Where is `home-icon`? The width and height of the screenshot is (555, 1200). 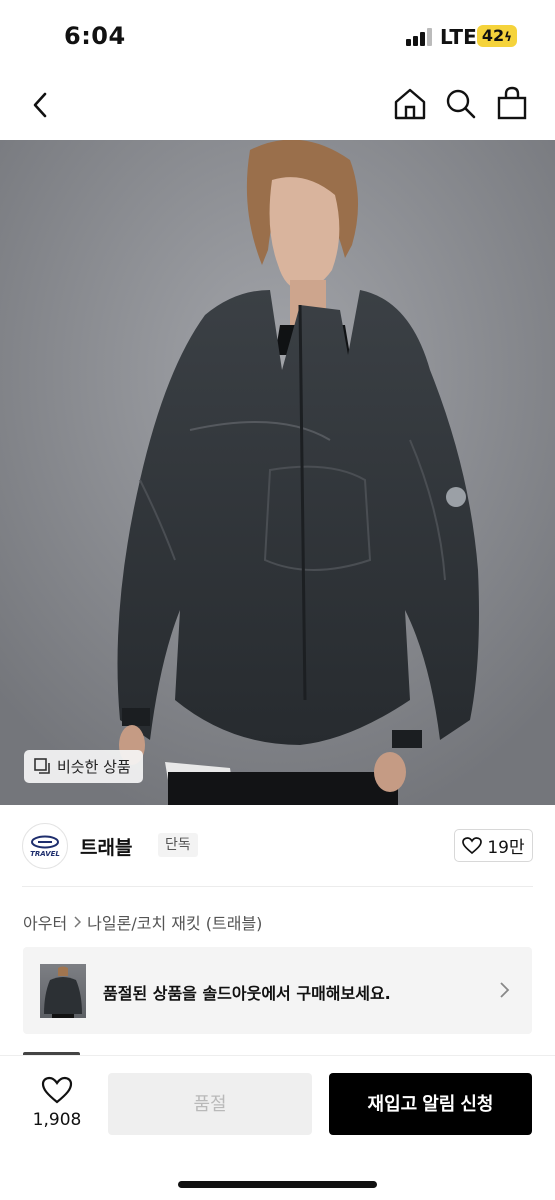
home-icon is located at coordinates (410, 104).